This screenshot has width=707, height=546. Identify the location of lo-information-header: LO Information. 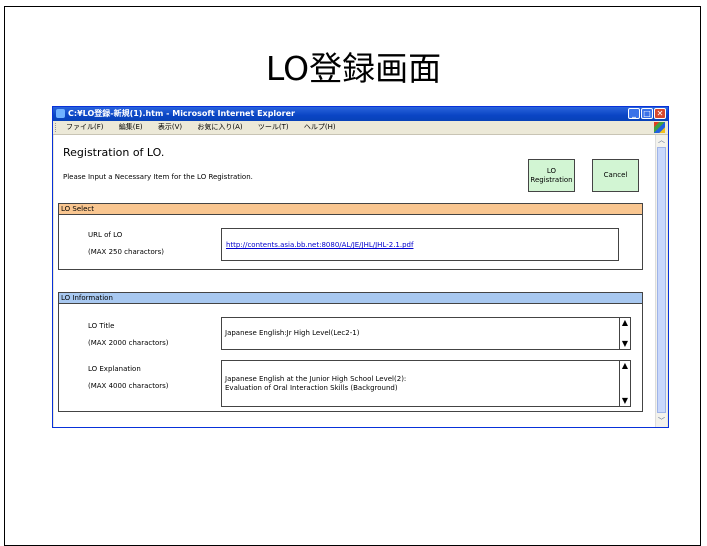
(350, 298).